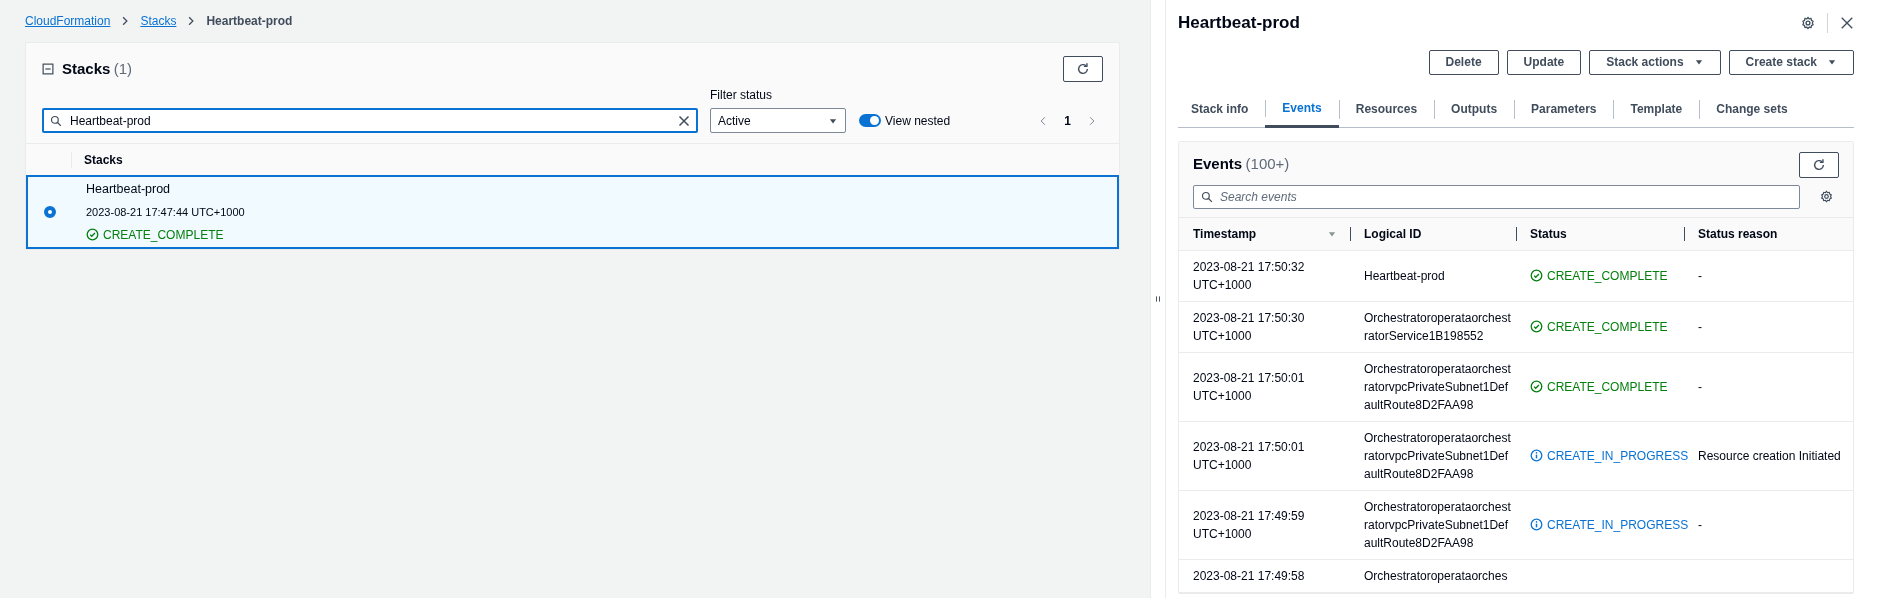 The height and width of the screenshot is (598, 1878). I want to click on settings-button, so click(1808, 22).